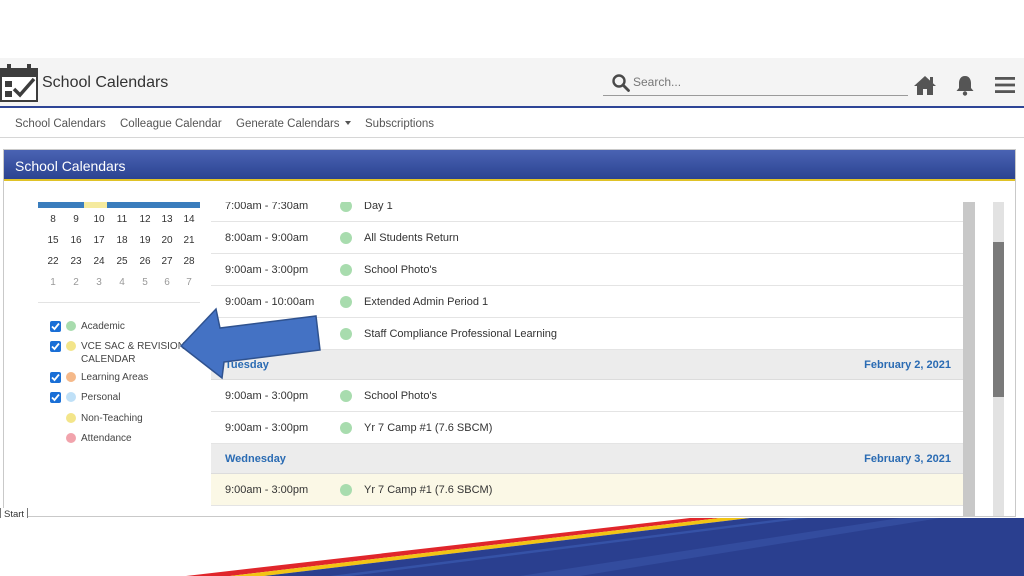 This screenshot has height=576, width=1024. I want to click on event-title: Day 1, so click(378, 207).